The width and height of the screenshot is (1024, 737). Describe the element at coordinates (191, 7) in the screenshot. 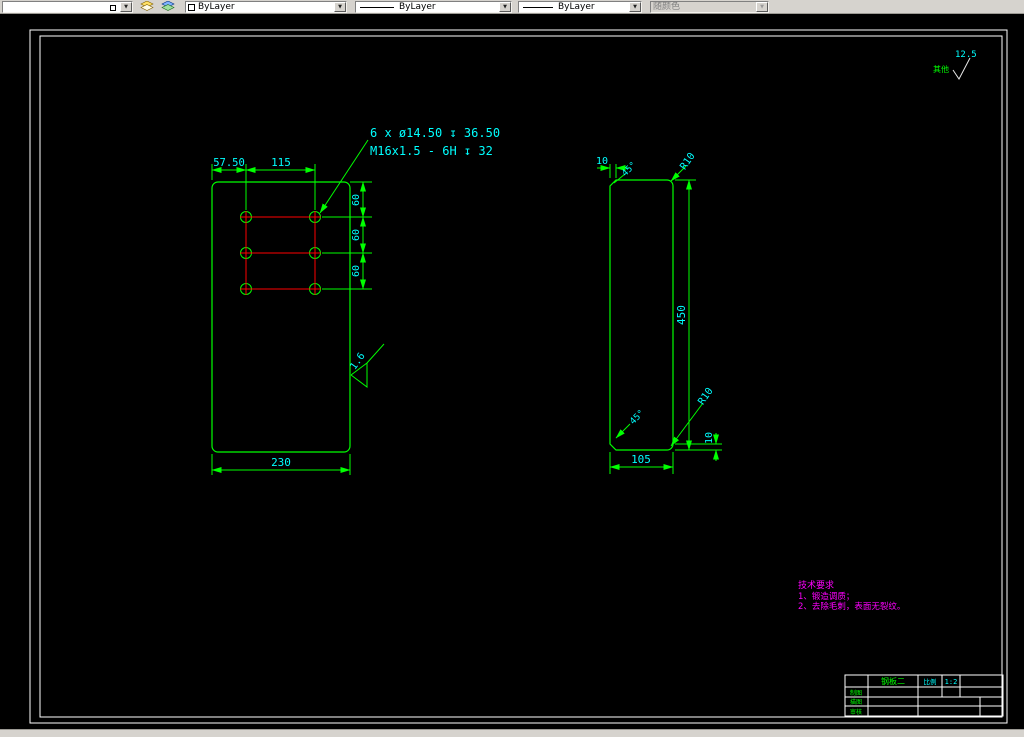

I see `color-swatch-icon` at that location.